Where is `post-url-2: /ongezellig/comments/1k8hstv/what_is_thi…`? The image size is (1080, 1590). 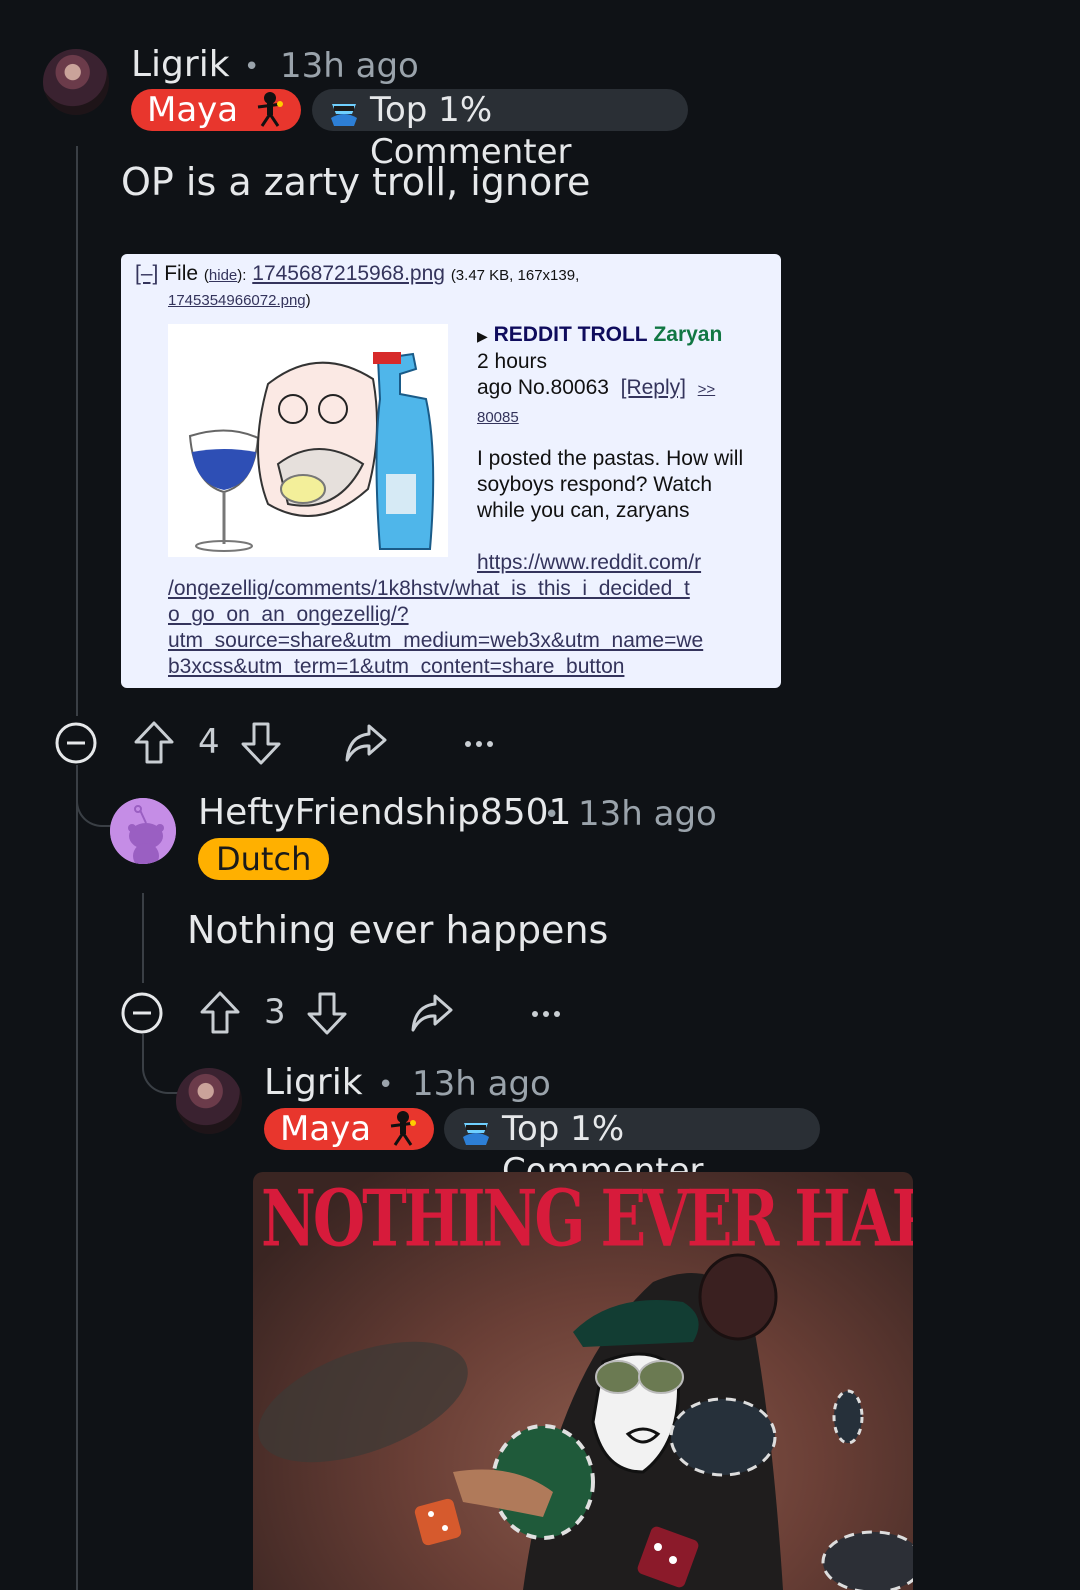
post-url-2: /ongezellig/comments/1k8hstv/what_is_thi… is located at coordinates (429, 588).